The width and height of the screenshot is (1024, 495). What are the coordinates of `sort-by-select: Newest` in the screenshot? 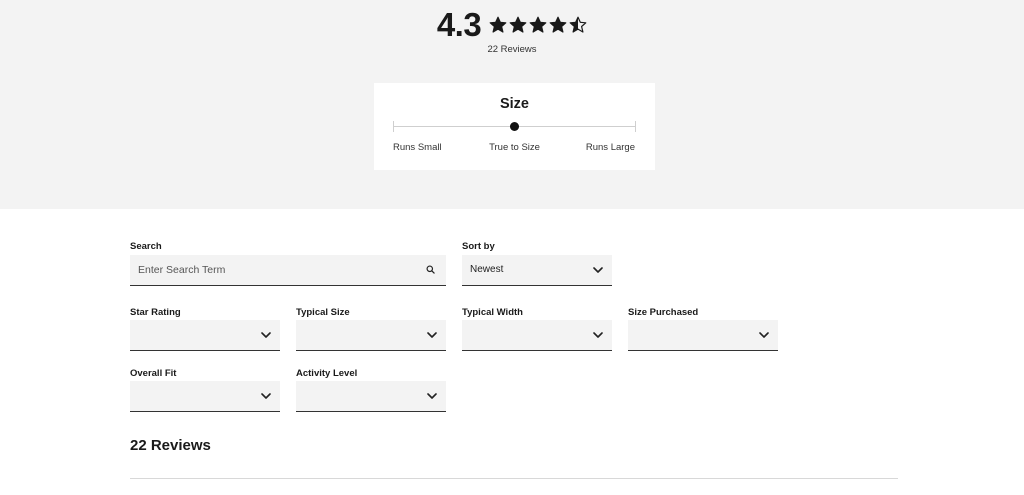 It's located at (537, 270).